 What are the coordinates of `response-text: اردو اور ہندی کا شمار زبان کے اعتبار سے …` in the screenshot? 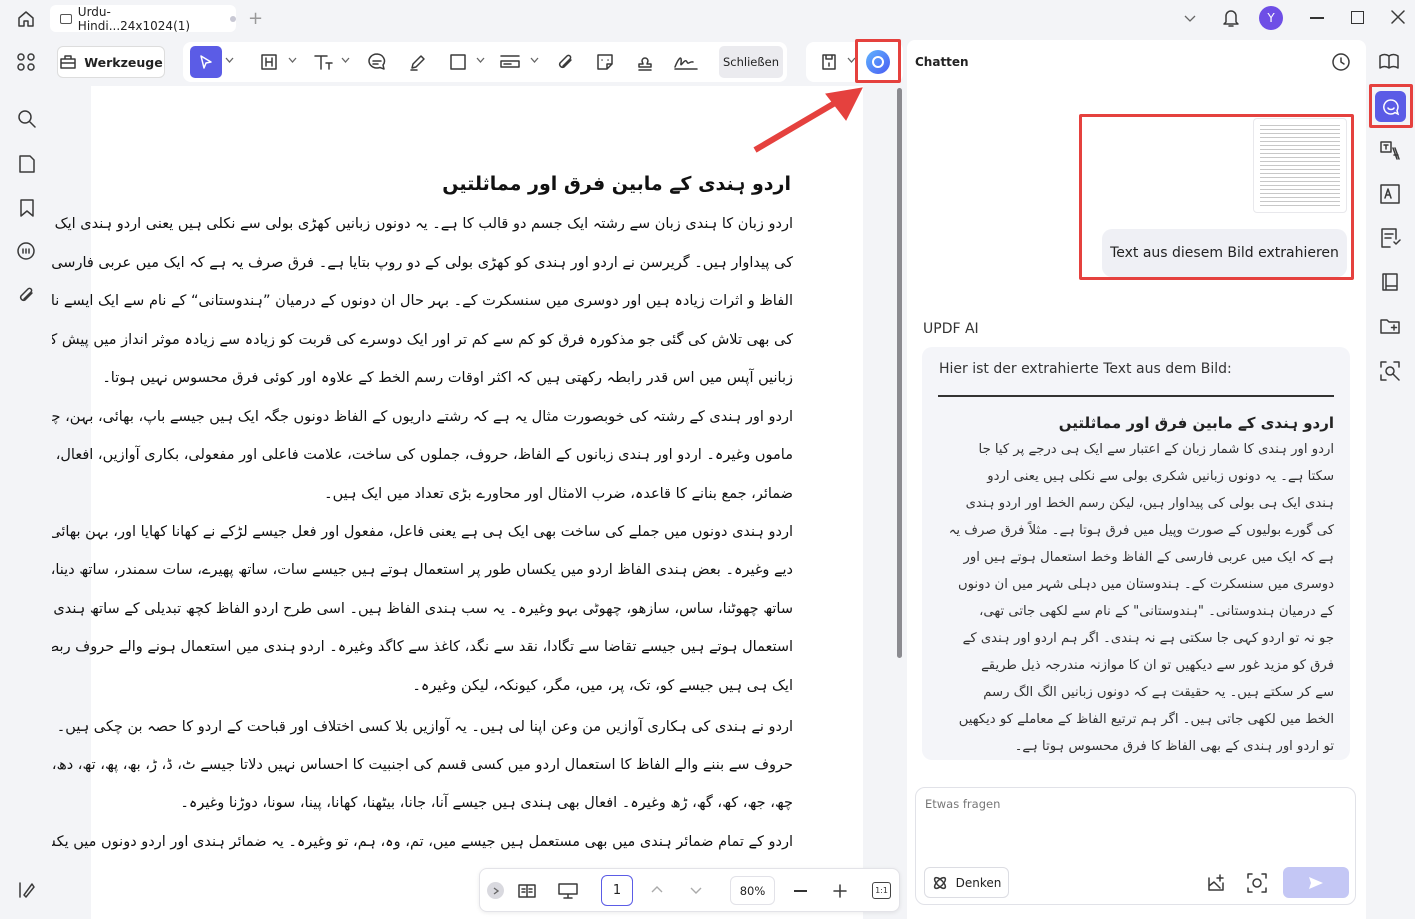 It's located at (1134, 598).